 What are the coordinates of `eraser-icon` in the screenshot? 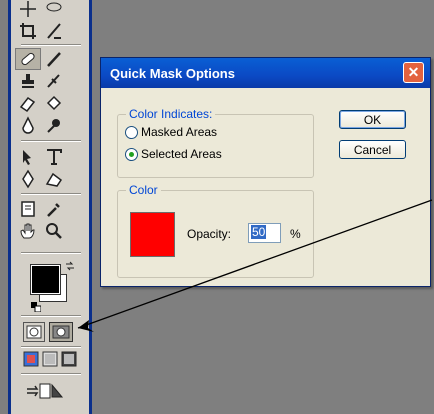 It's located at (28, 103).